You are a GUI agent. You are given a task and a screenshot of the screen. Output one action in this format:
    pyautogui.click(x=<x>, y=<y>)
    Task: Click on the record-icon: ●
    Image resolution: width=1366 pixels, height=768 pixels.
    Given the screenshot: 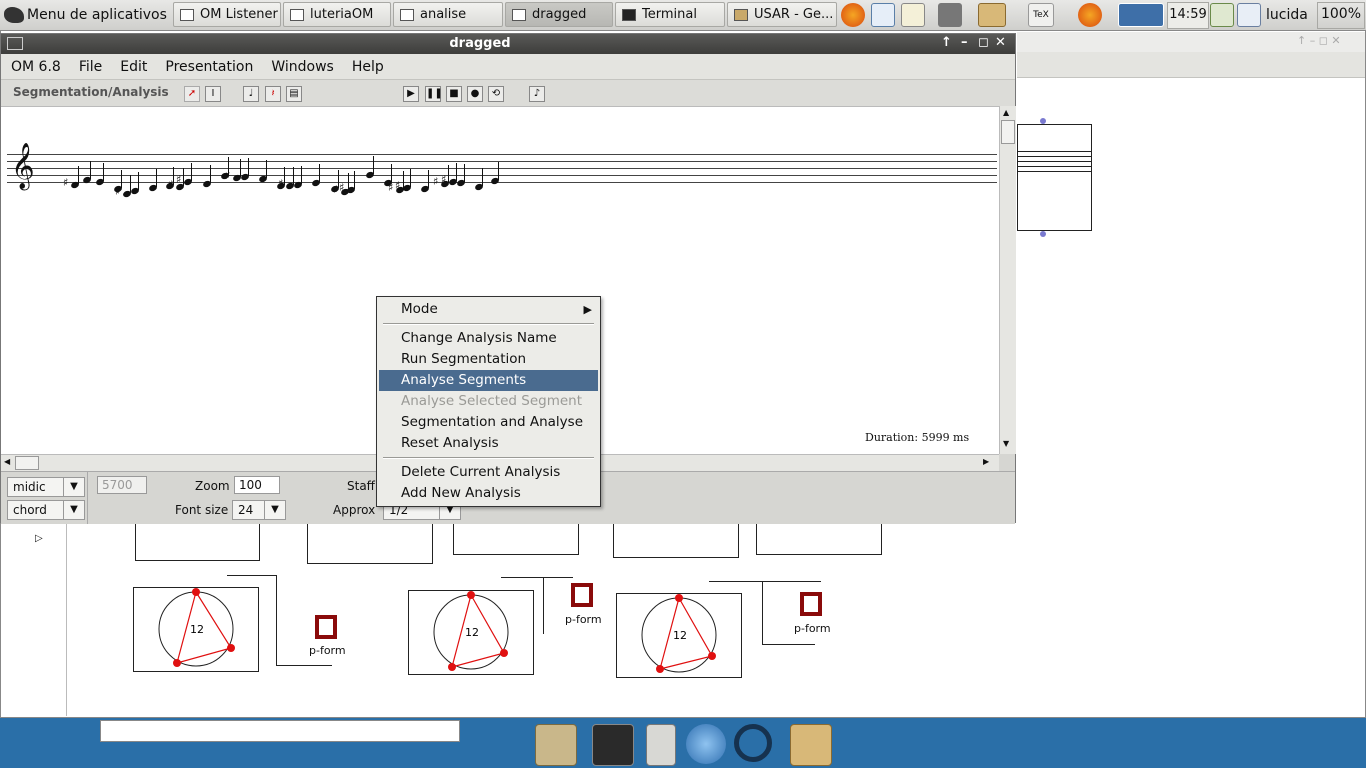 What is the action you would take?
    pyautogui.click(x=475, y=94)
    